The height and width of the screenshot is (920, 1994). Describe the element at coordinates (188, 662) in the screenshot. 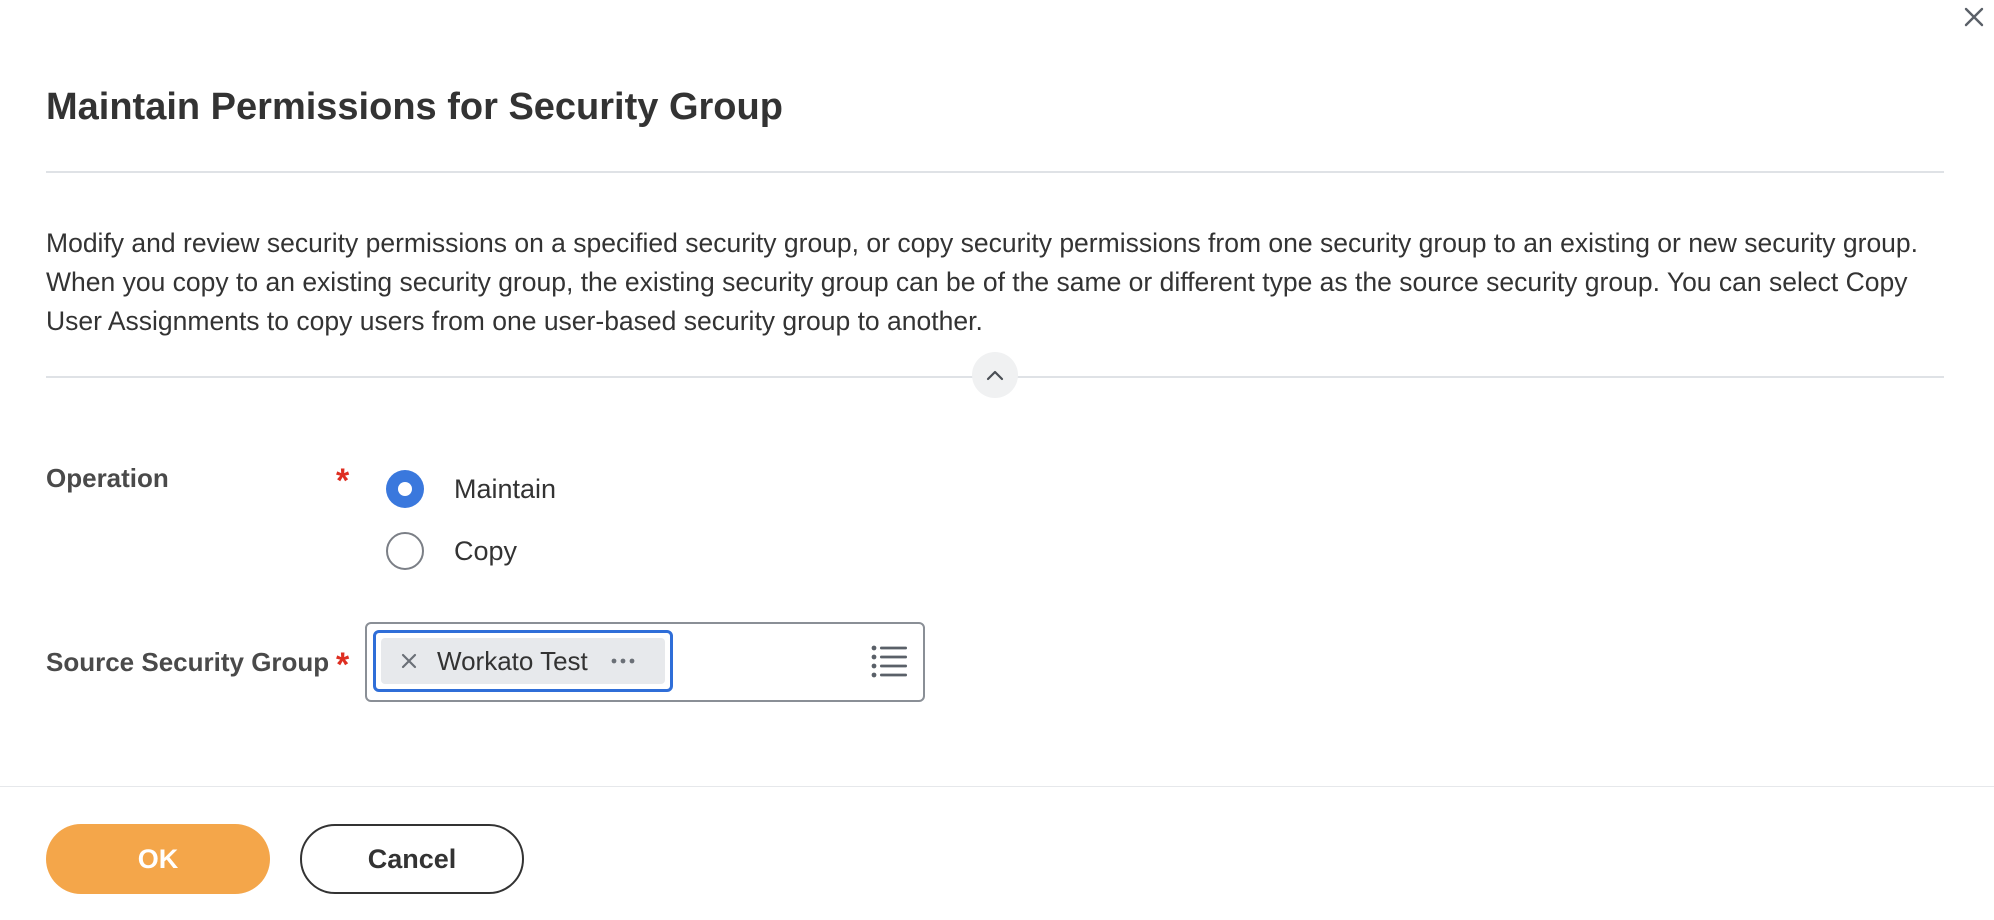

I see `source-security-group-label: Source Security Group` at that location.